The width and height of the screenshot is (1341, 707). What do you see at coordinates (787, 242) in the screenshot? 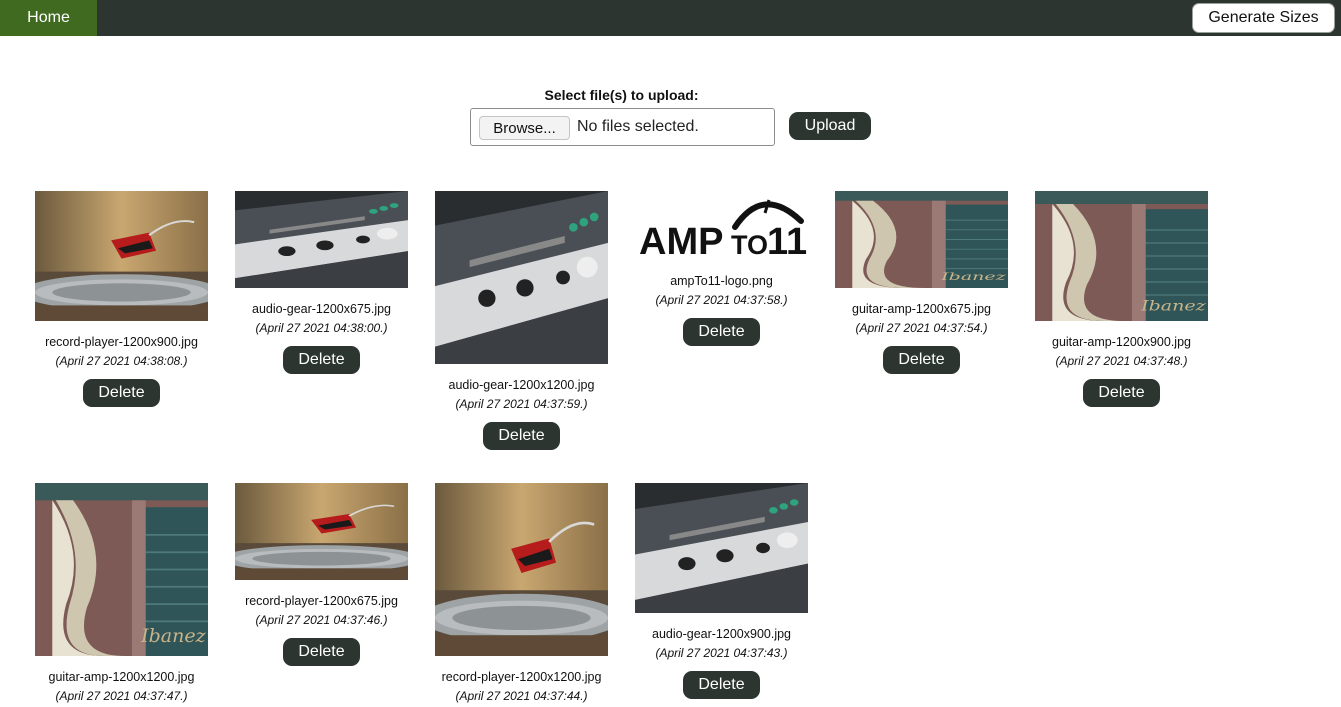
I see `svg-text: 11` at bounding box center [787, 242].